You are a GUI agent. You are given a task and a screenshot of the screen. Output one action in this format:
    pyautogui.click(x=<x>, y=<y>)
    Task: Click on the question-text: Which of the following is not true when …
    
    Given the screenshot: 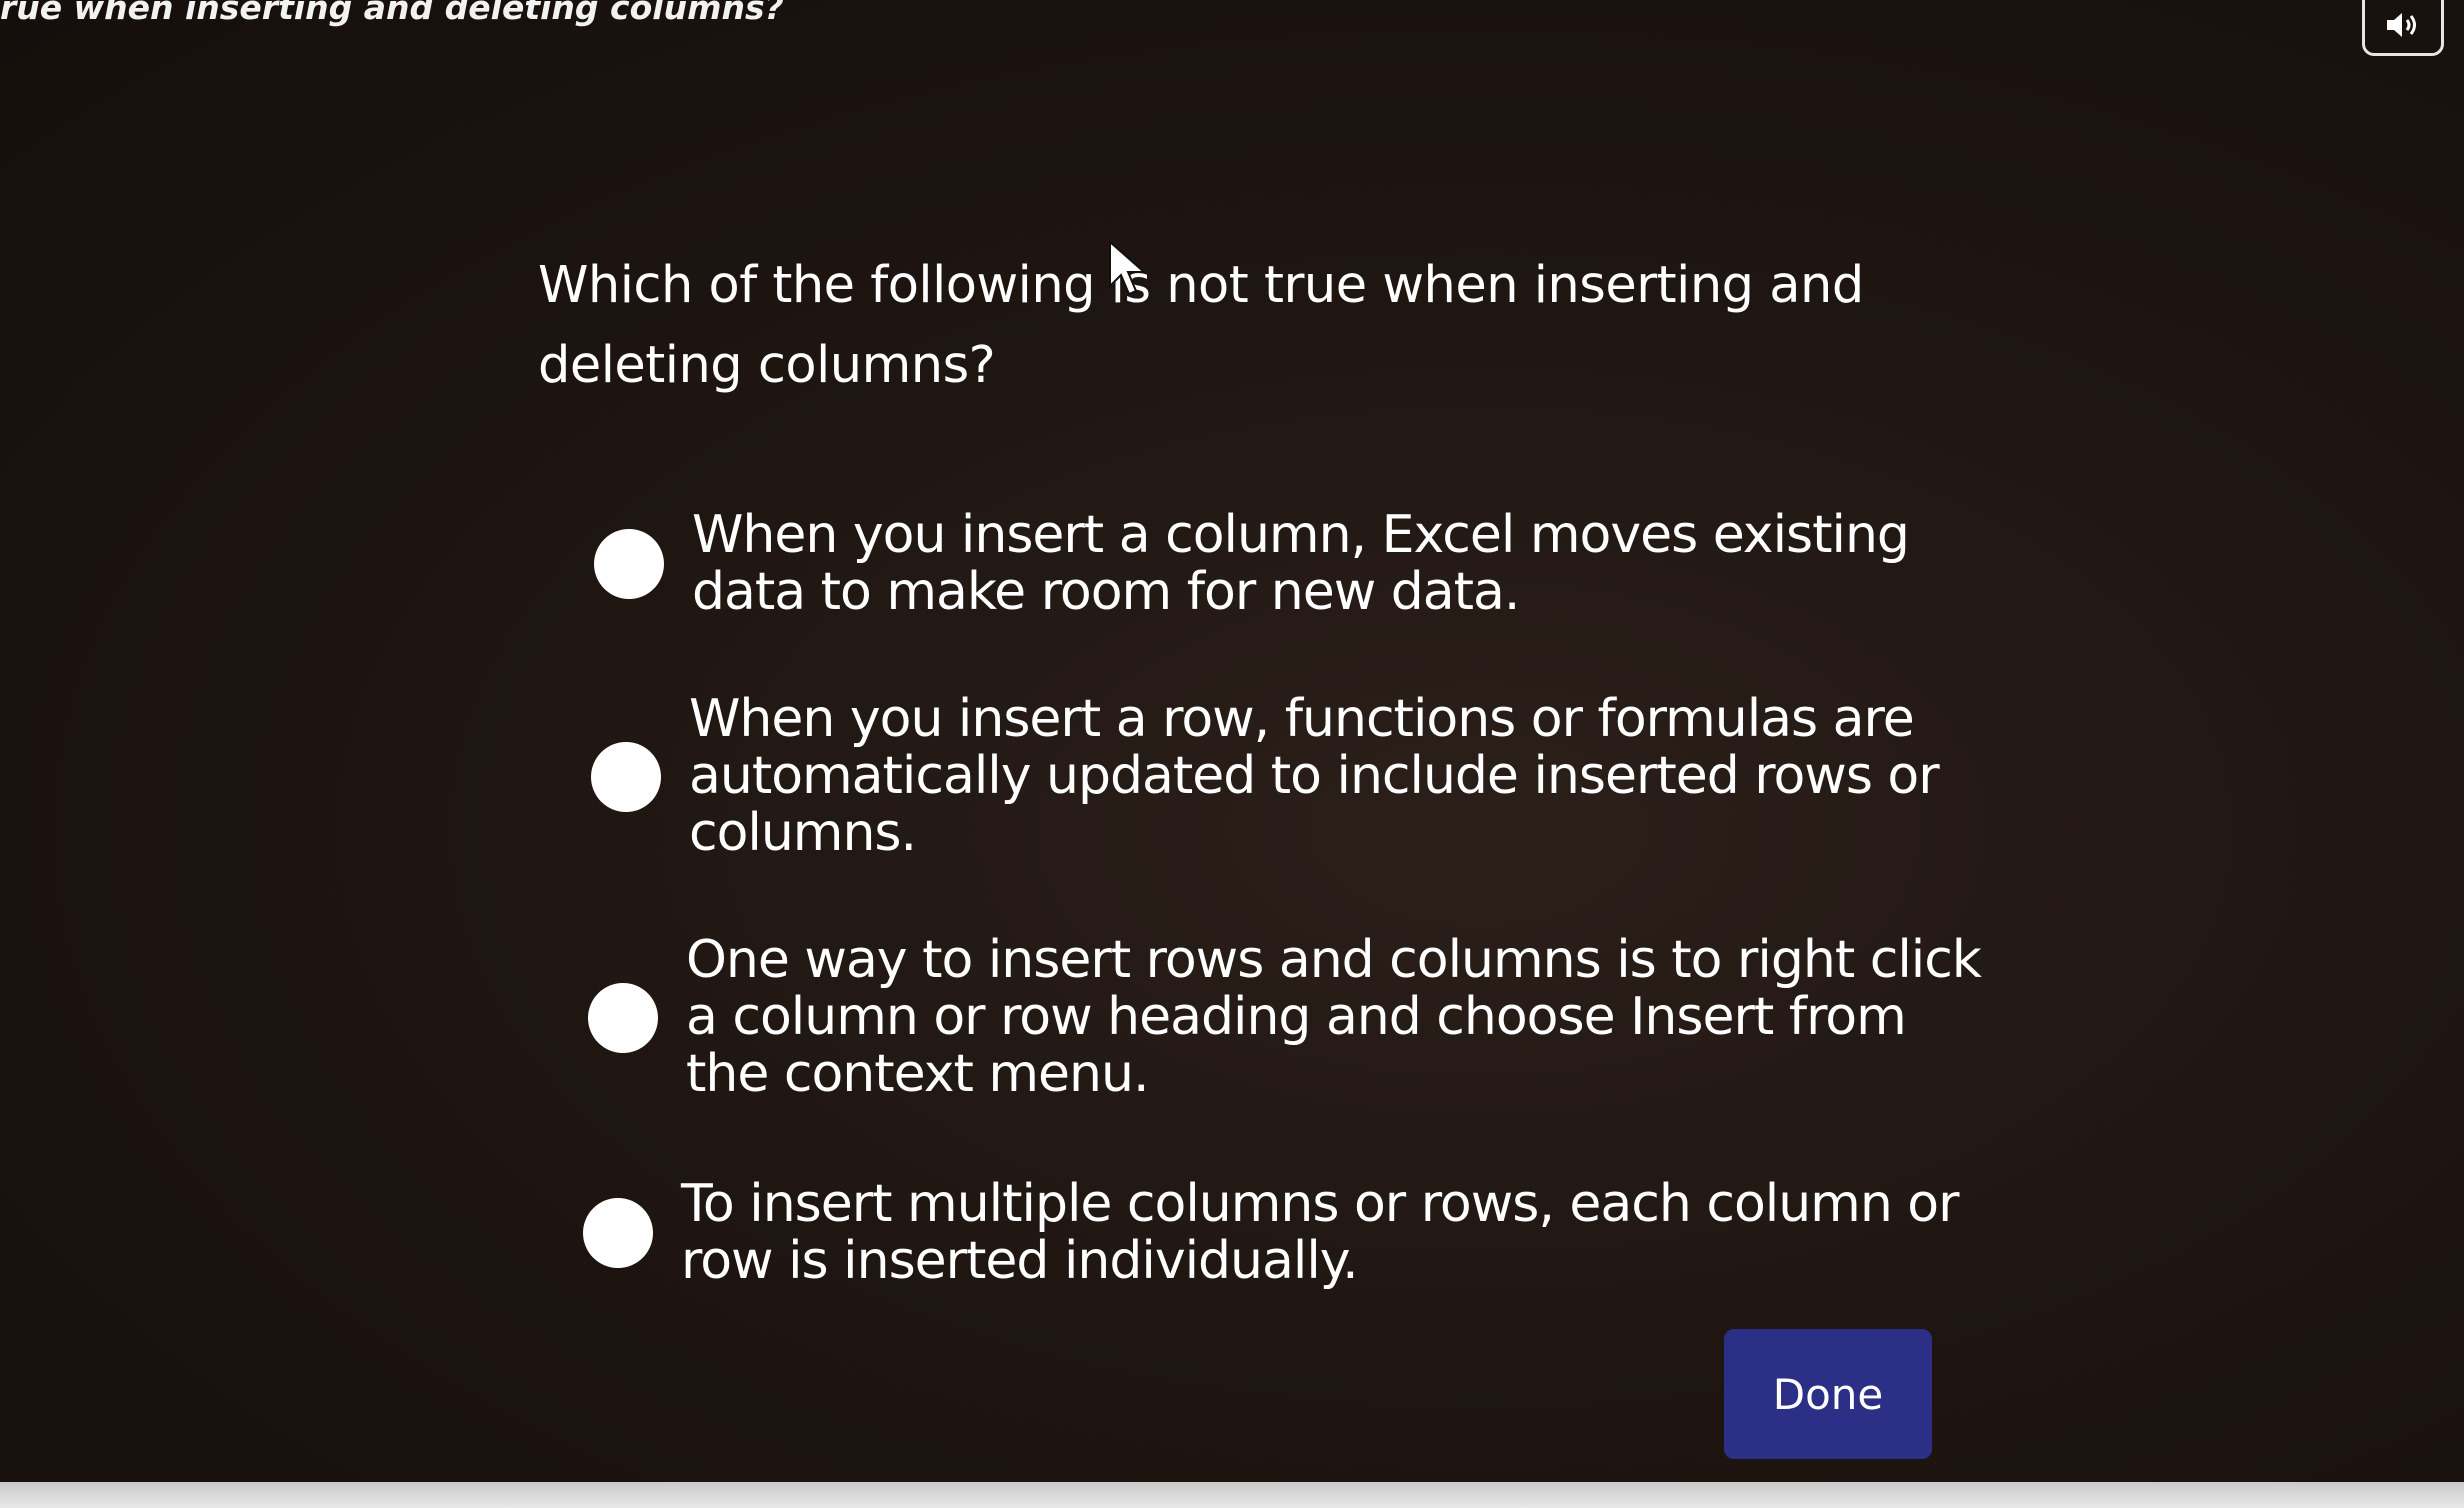 What is the action you would take?
    pyautogui.click(x=1201, y=325)
    